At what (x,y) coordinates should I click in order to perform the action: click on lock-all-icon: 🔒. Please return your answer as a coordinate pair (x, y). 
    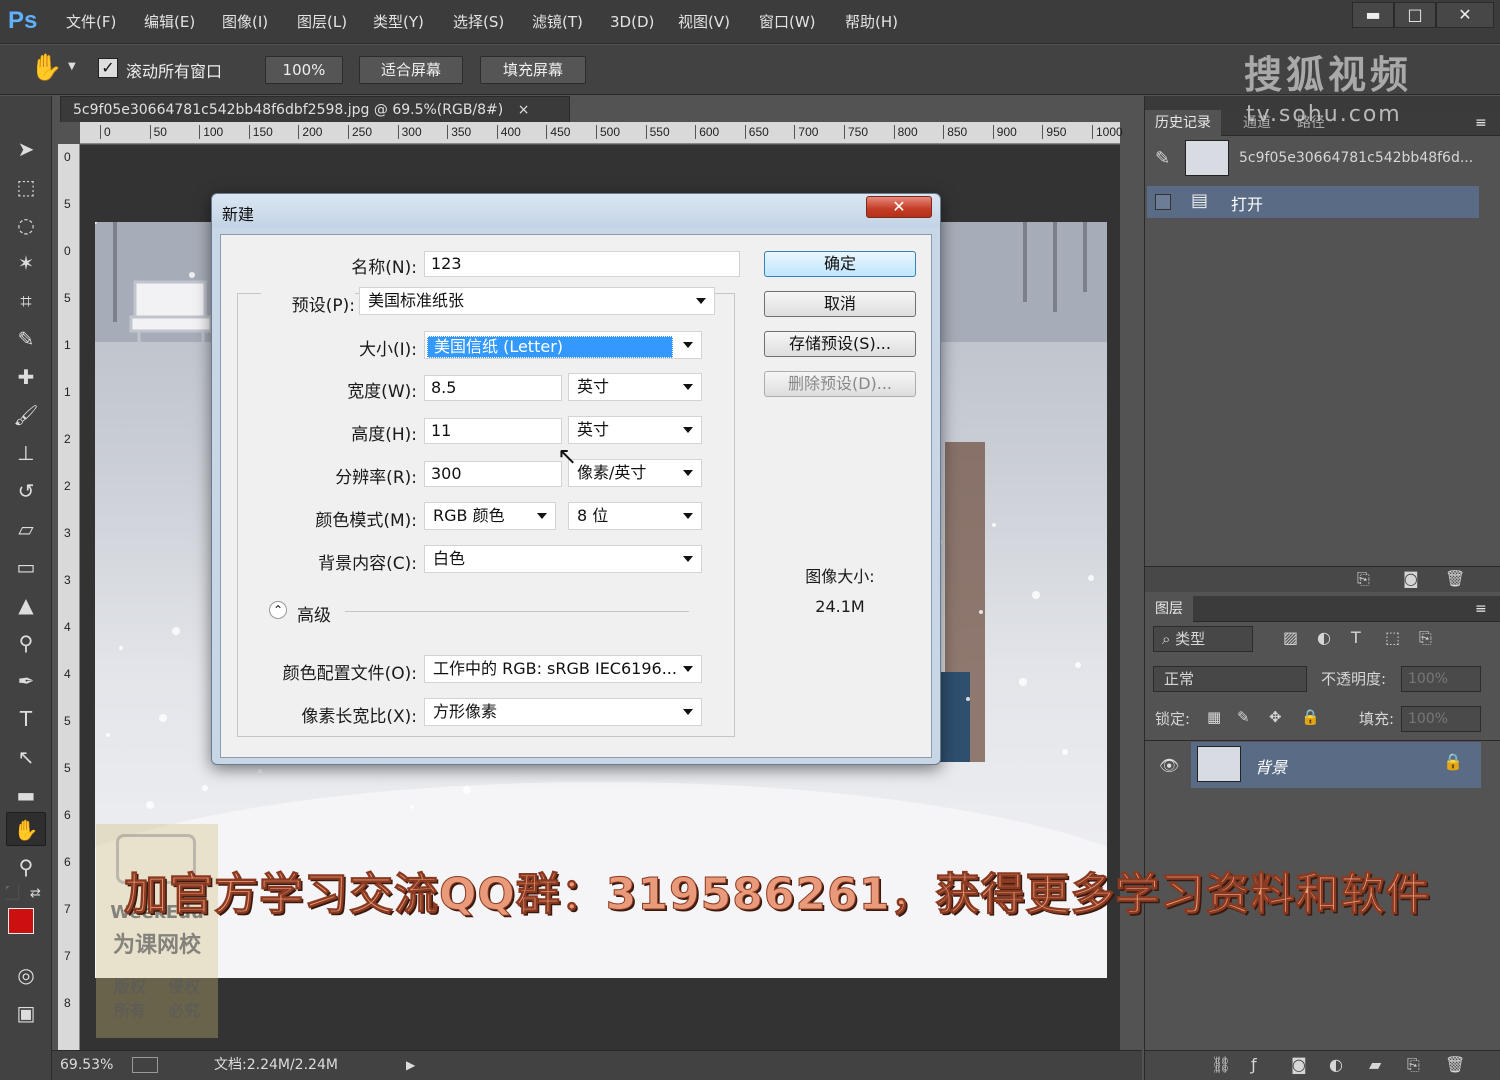
    Looking at the image, I should click on (1310, 717).